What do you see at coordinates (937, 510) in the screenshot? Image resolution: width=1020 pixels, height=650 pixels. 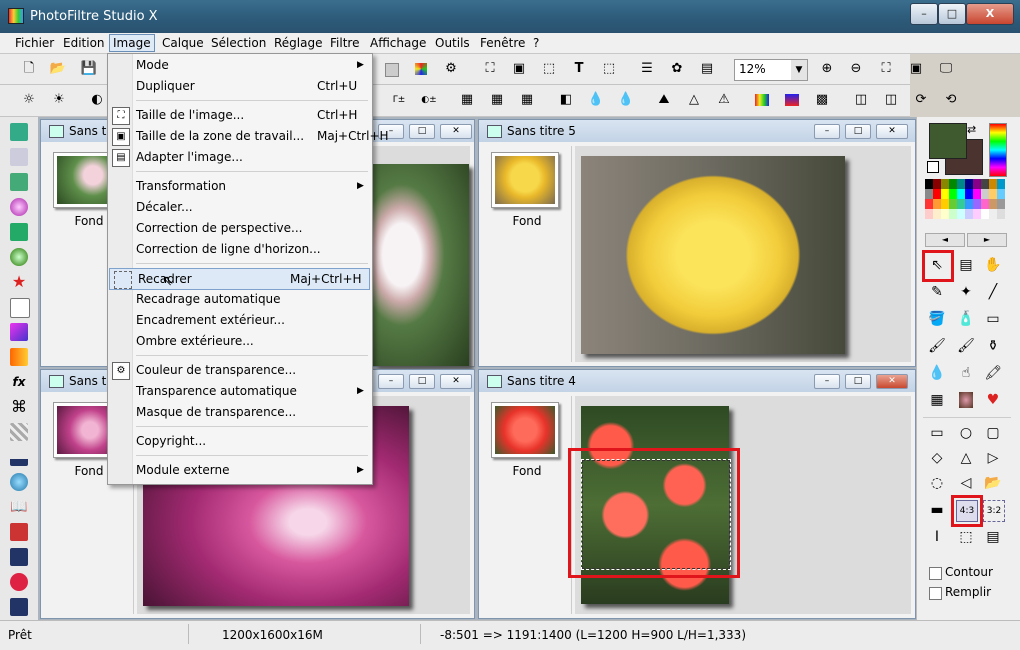 I see `free-ratio-icon: ▬` at bounding box center [937, 510].